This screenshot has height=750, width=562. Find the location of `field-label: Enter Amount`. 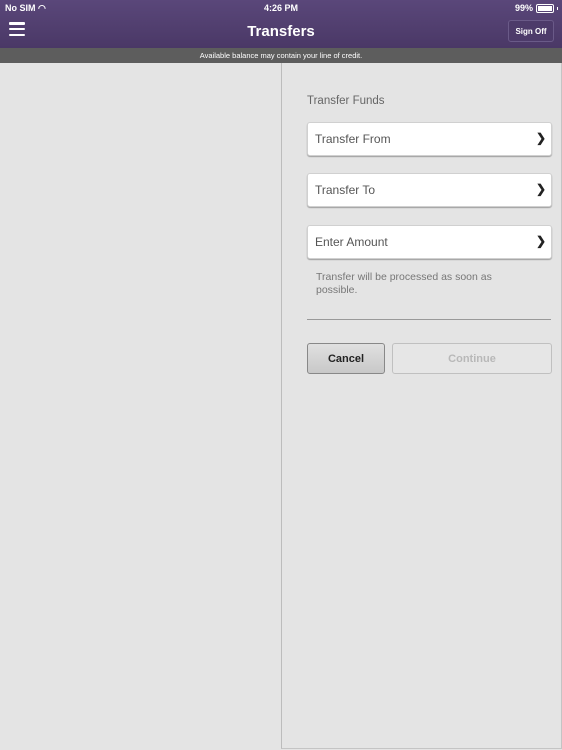

field-label: Enter Amount is located at coordinates (351, 242).